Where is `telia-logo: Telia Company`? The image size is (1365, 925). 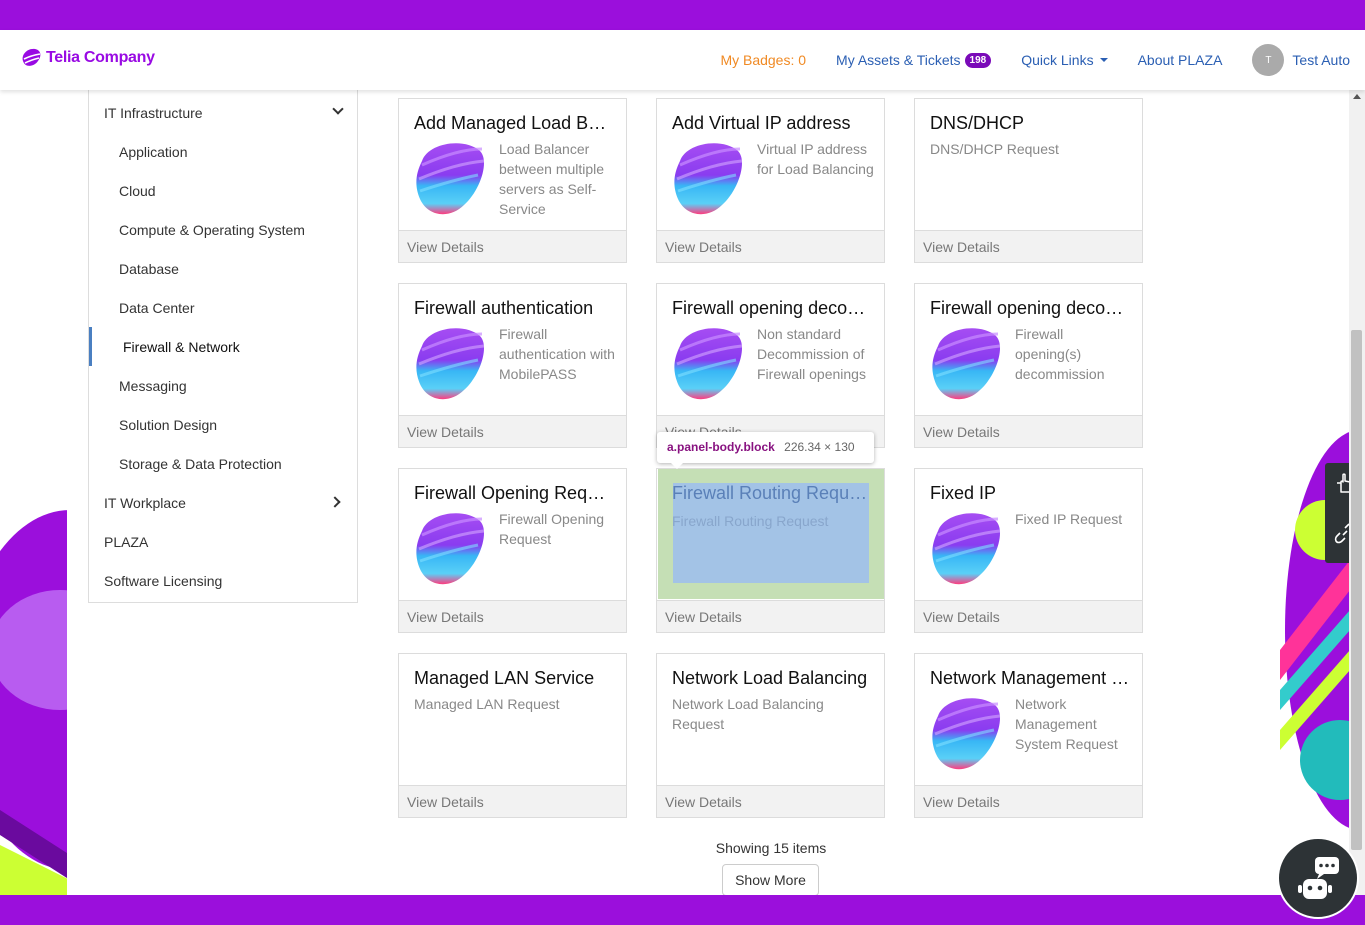 telia-logo: Telia Company is located at coordinates (87, 58).